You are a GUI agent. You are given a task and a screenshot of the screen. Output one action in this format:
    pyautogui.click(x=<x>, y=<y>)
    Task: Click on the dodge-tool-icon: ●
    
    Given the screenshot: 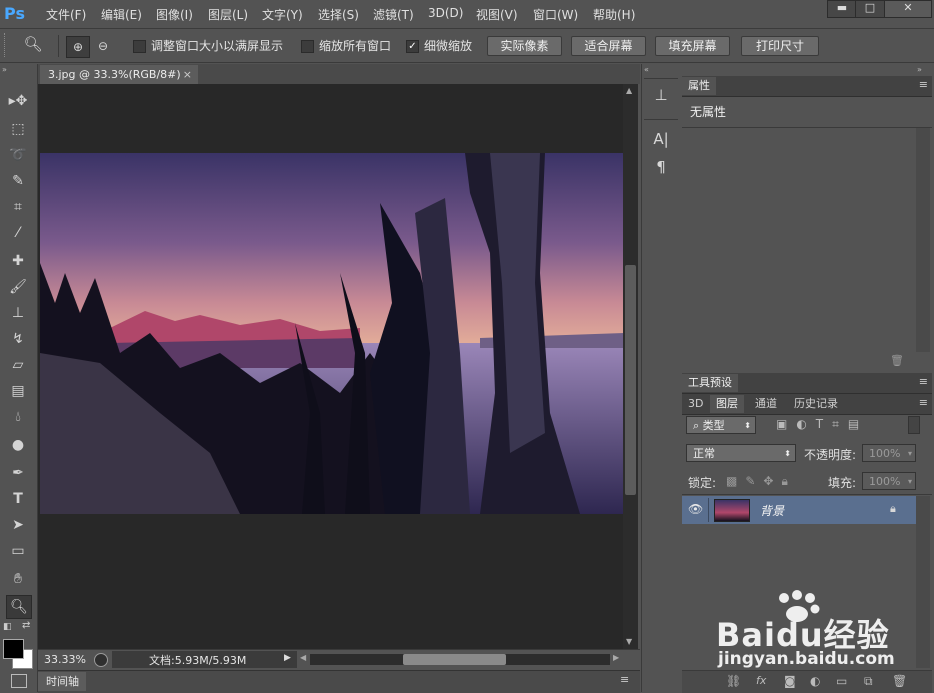 What is the action you would take?
    pyautogui.click(x=18, y=445)
    